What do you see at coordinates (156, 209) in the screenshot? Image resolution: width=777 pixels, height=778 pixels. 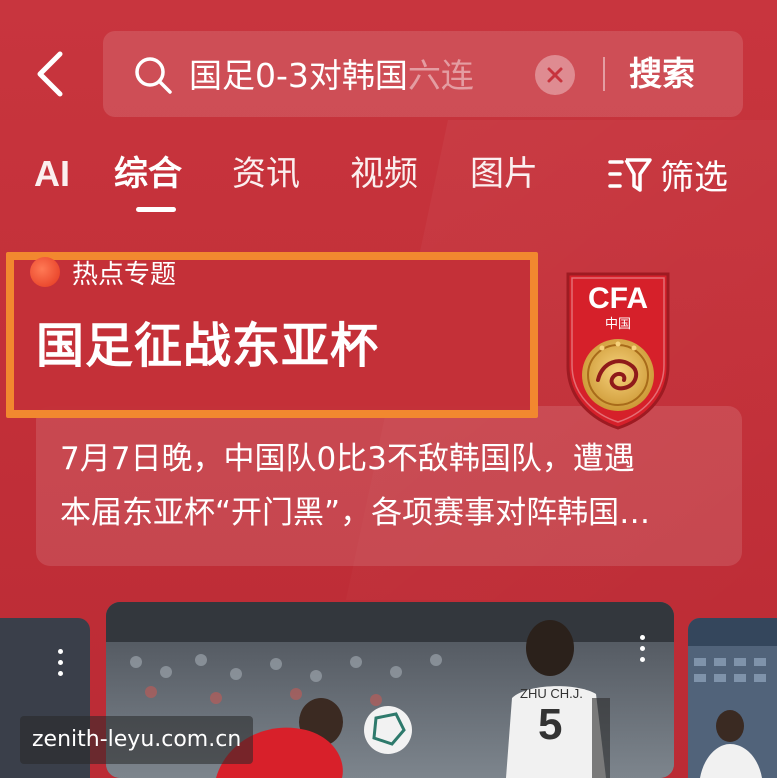 I see `active-tab-indicator` at bounding box center [156, 209].